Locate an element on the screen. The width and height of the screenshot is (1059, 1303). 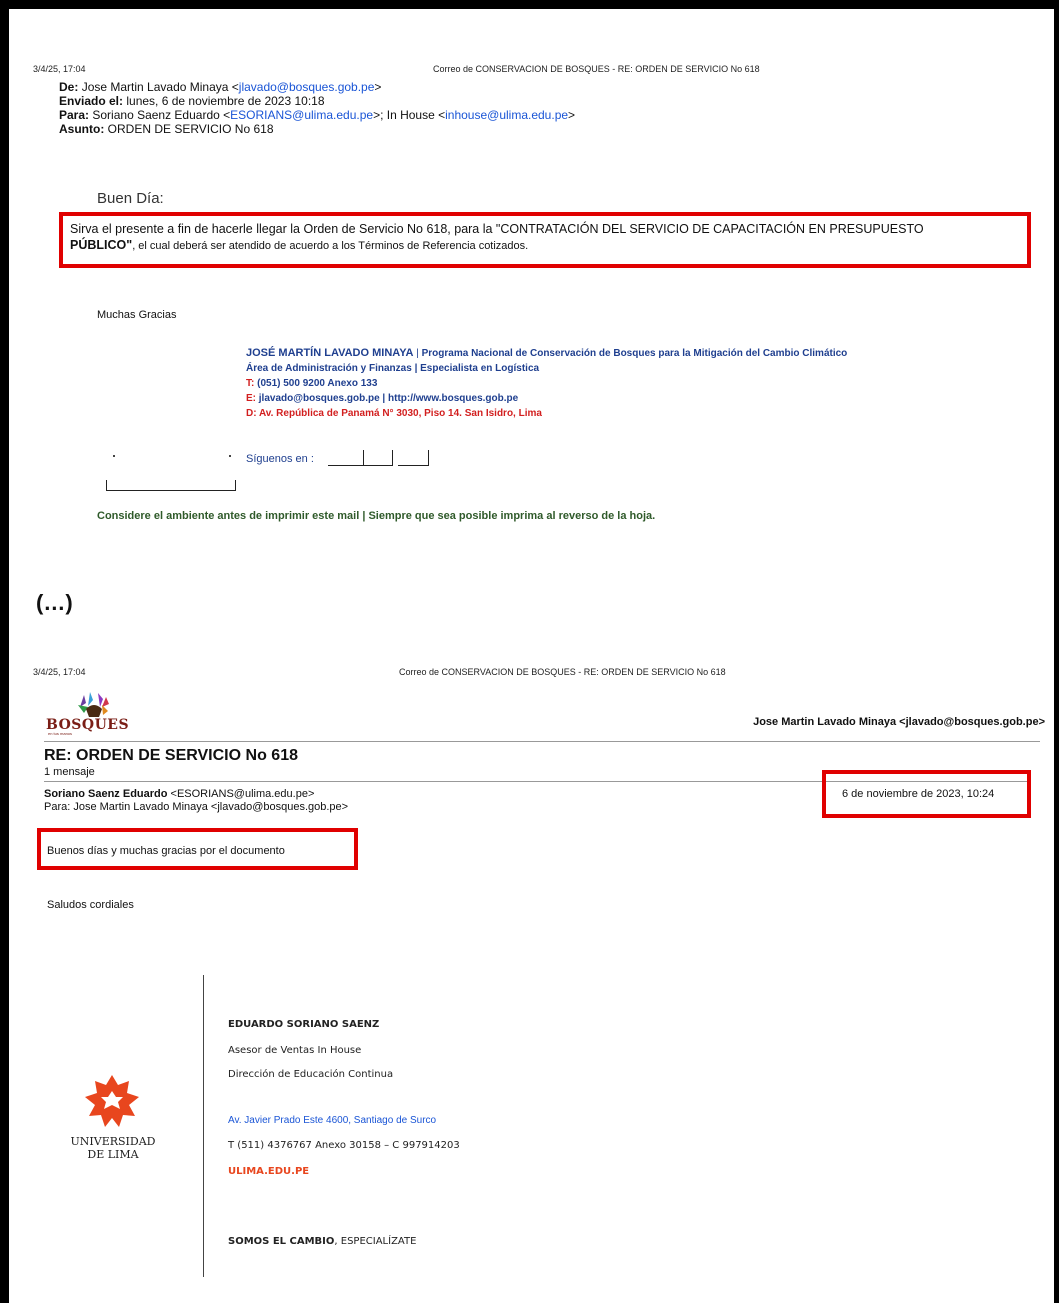
email-subject: Asunto: ORDEN DE SERVICIO No 618 is located at coordinates (166, 129).